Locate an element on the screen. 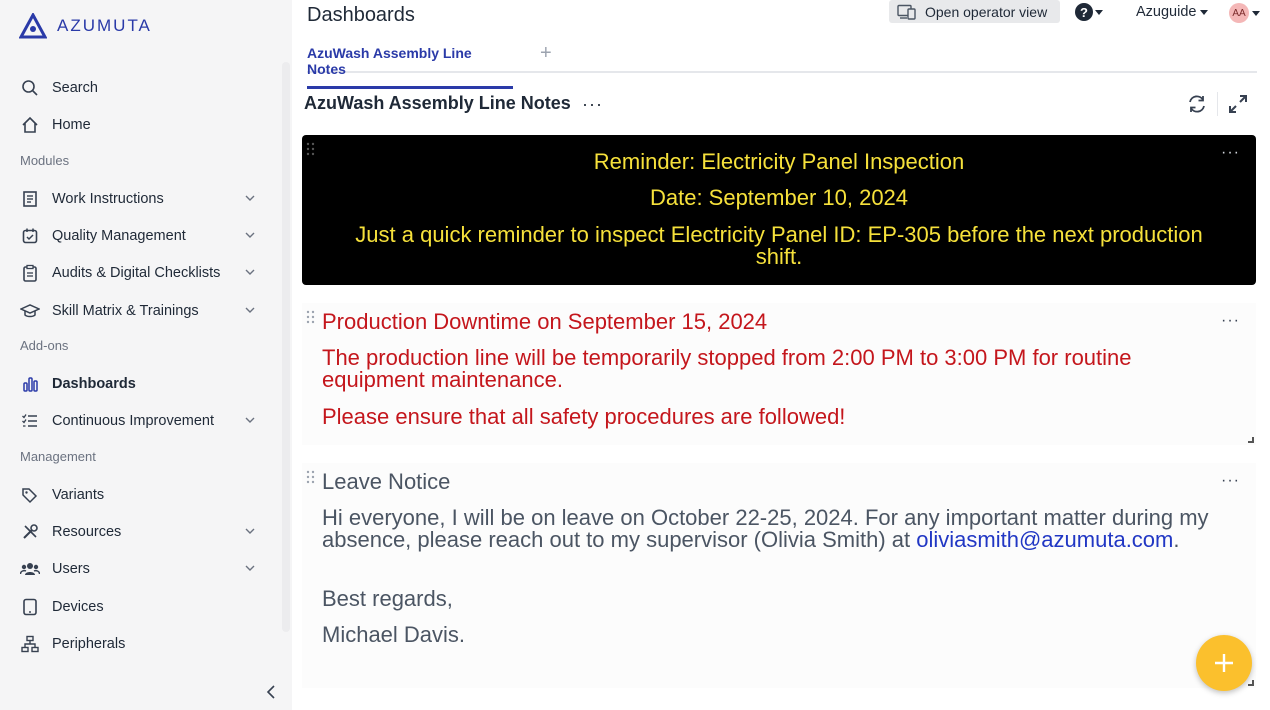 Image resolution: width=1270 pixels, height=710 pixels. sidebar-item-label: Audits & Digital Checklists is located at coordinates (136, 273).